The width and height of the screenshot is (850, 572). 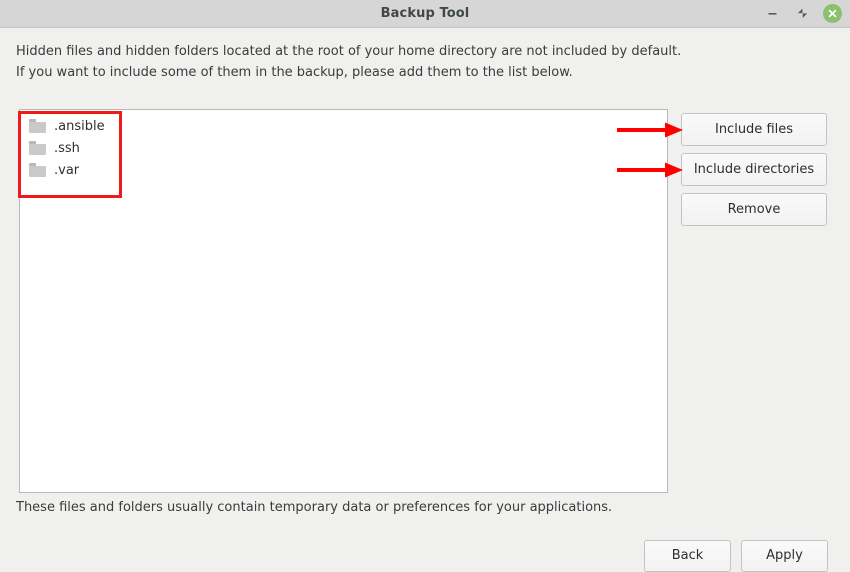 I want to click on side-button-group: Include files Include directories Remove, so click(x=754, y=173).